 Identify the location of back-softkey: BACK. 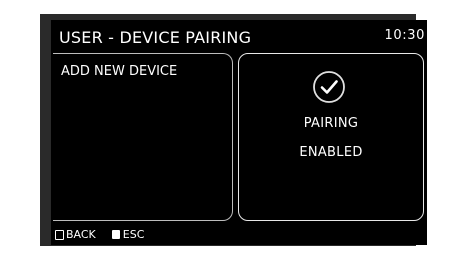
(75, 234).